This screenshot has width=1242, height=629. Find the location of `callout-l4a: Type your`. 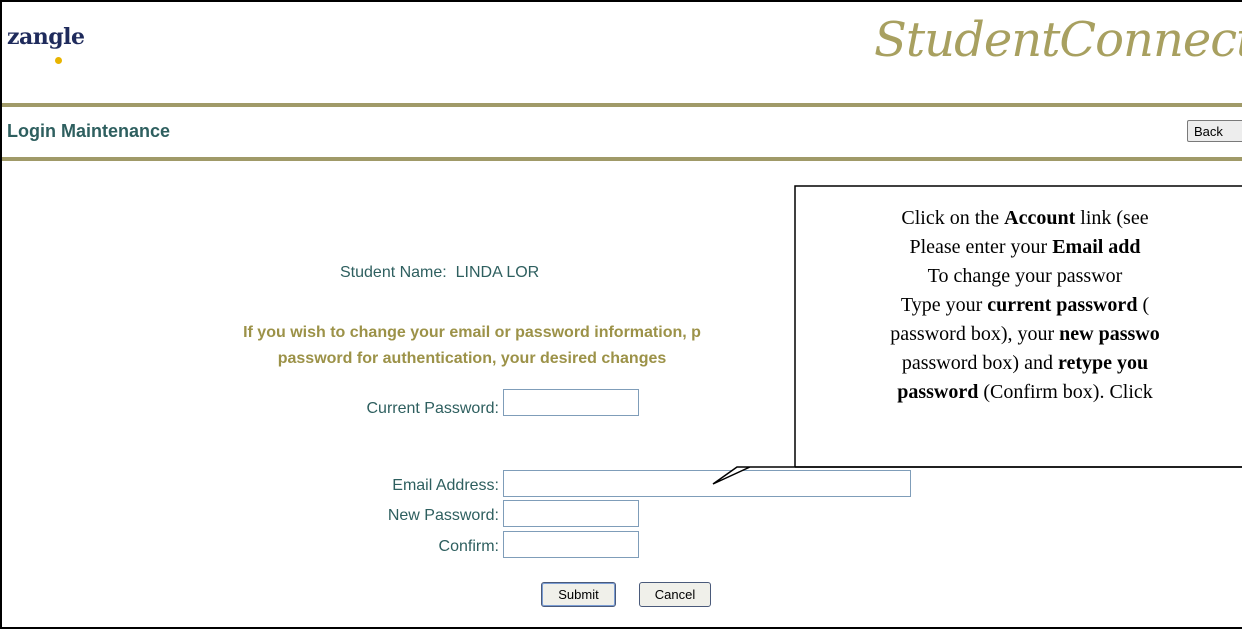

callout-l4a: Type your is located at coordinates (944, 305).